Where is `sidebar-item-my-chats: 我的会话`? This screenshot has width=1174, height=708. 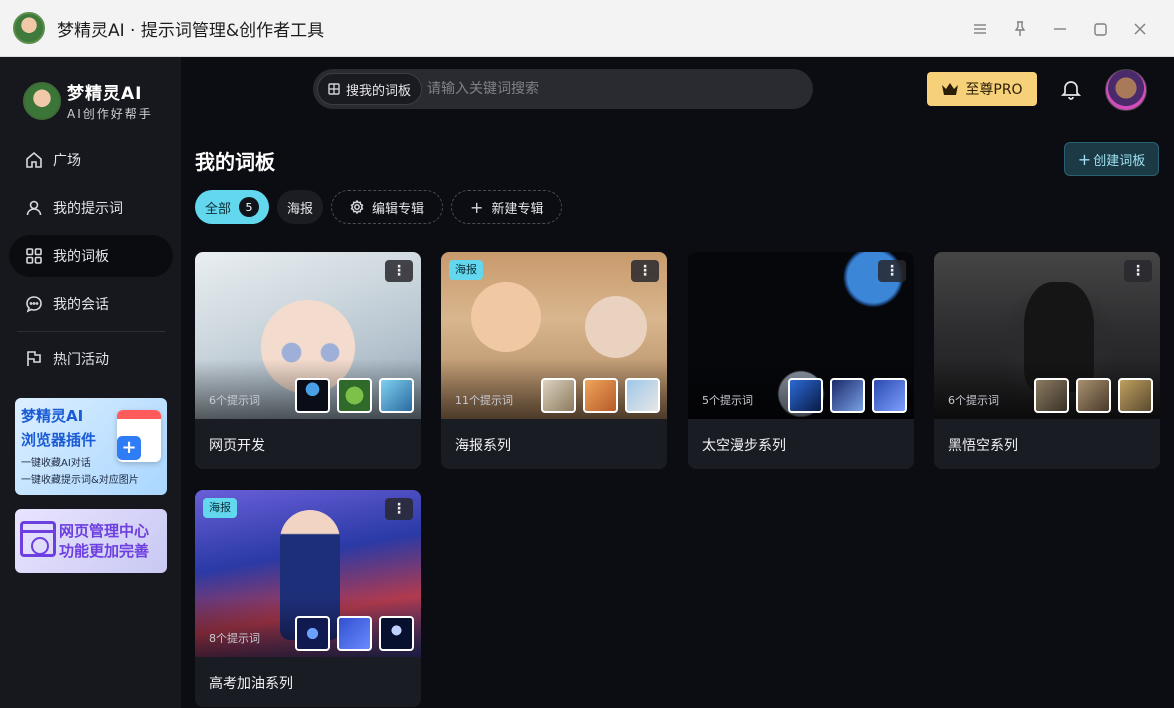
sidebar-item-my-chats: 我的会话 is located at coordinates (91, 304).